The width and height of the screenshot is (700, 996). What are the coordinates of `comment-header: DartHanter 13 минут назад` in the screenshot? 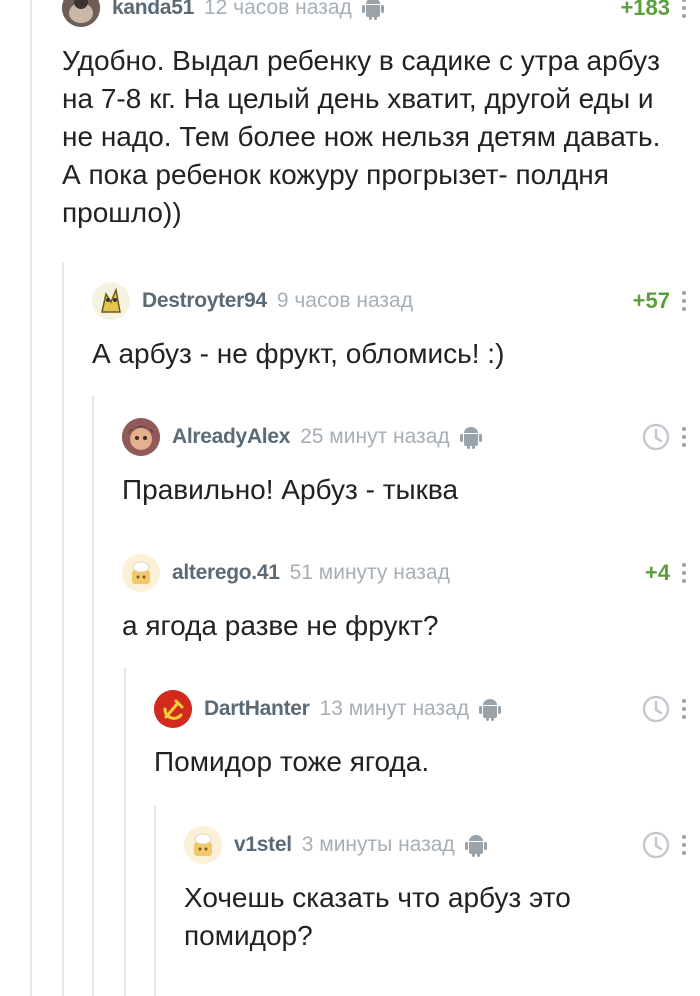 It's located at (427, 709).